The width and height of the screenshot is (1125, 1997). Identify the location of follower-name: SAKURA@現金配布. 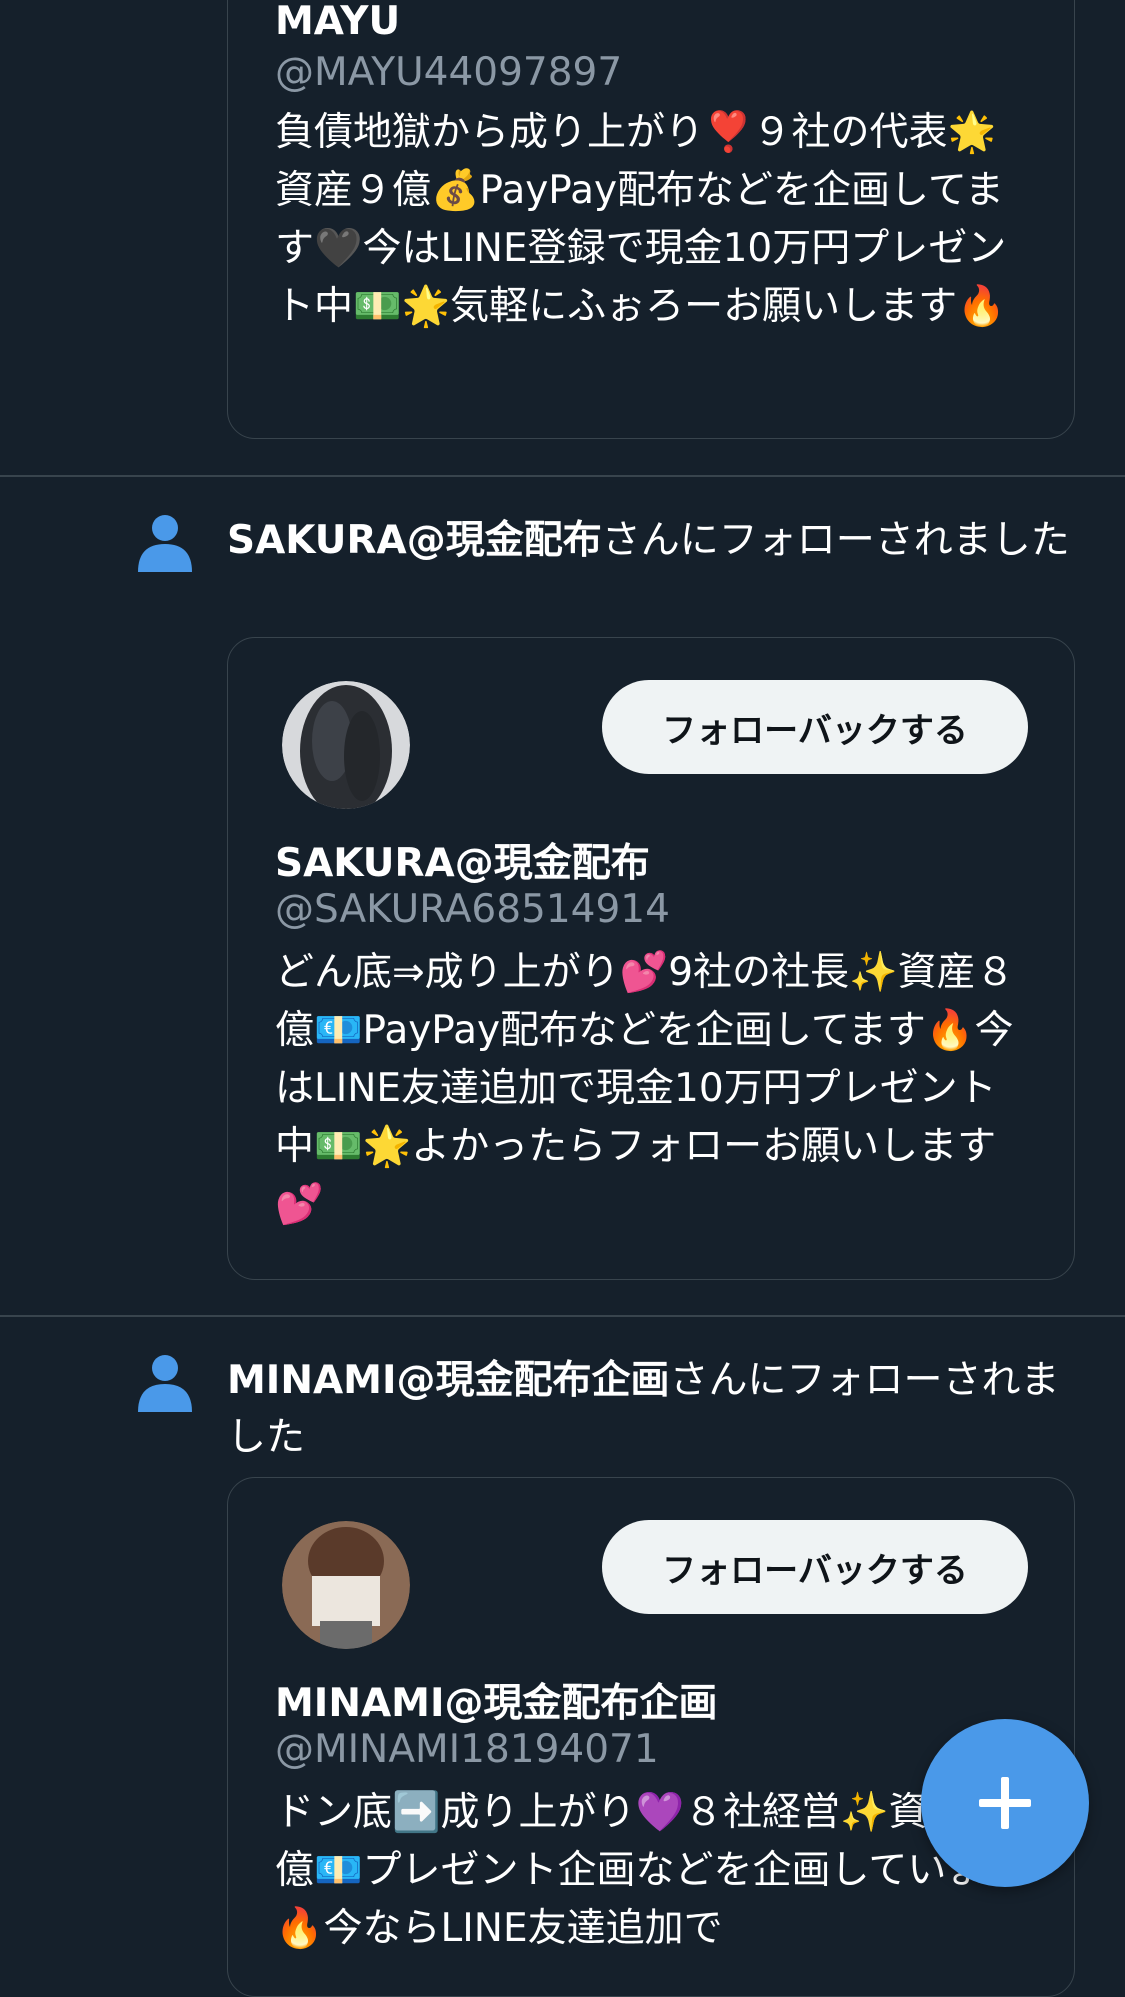
(414, 540).